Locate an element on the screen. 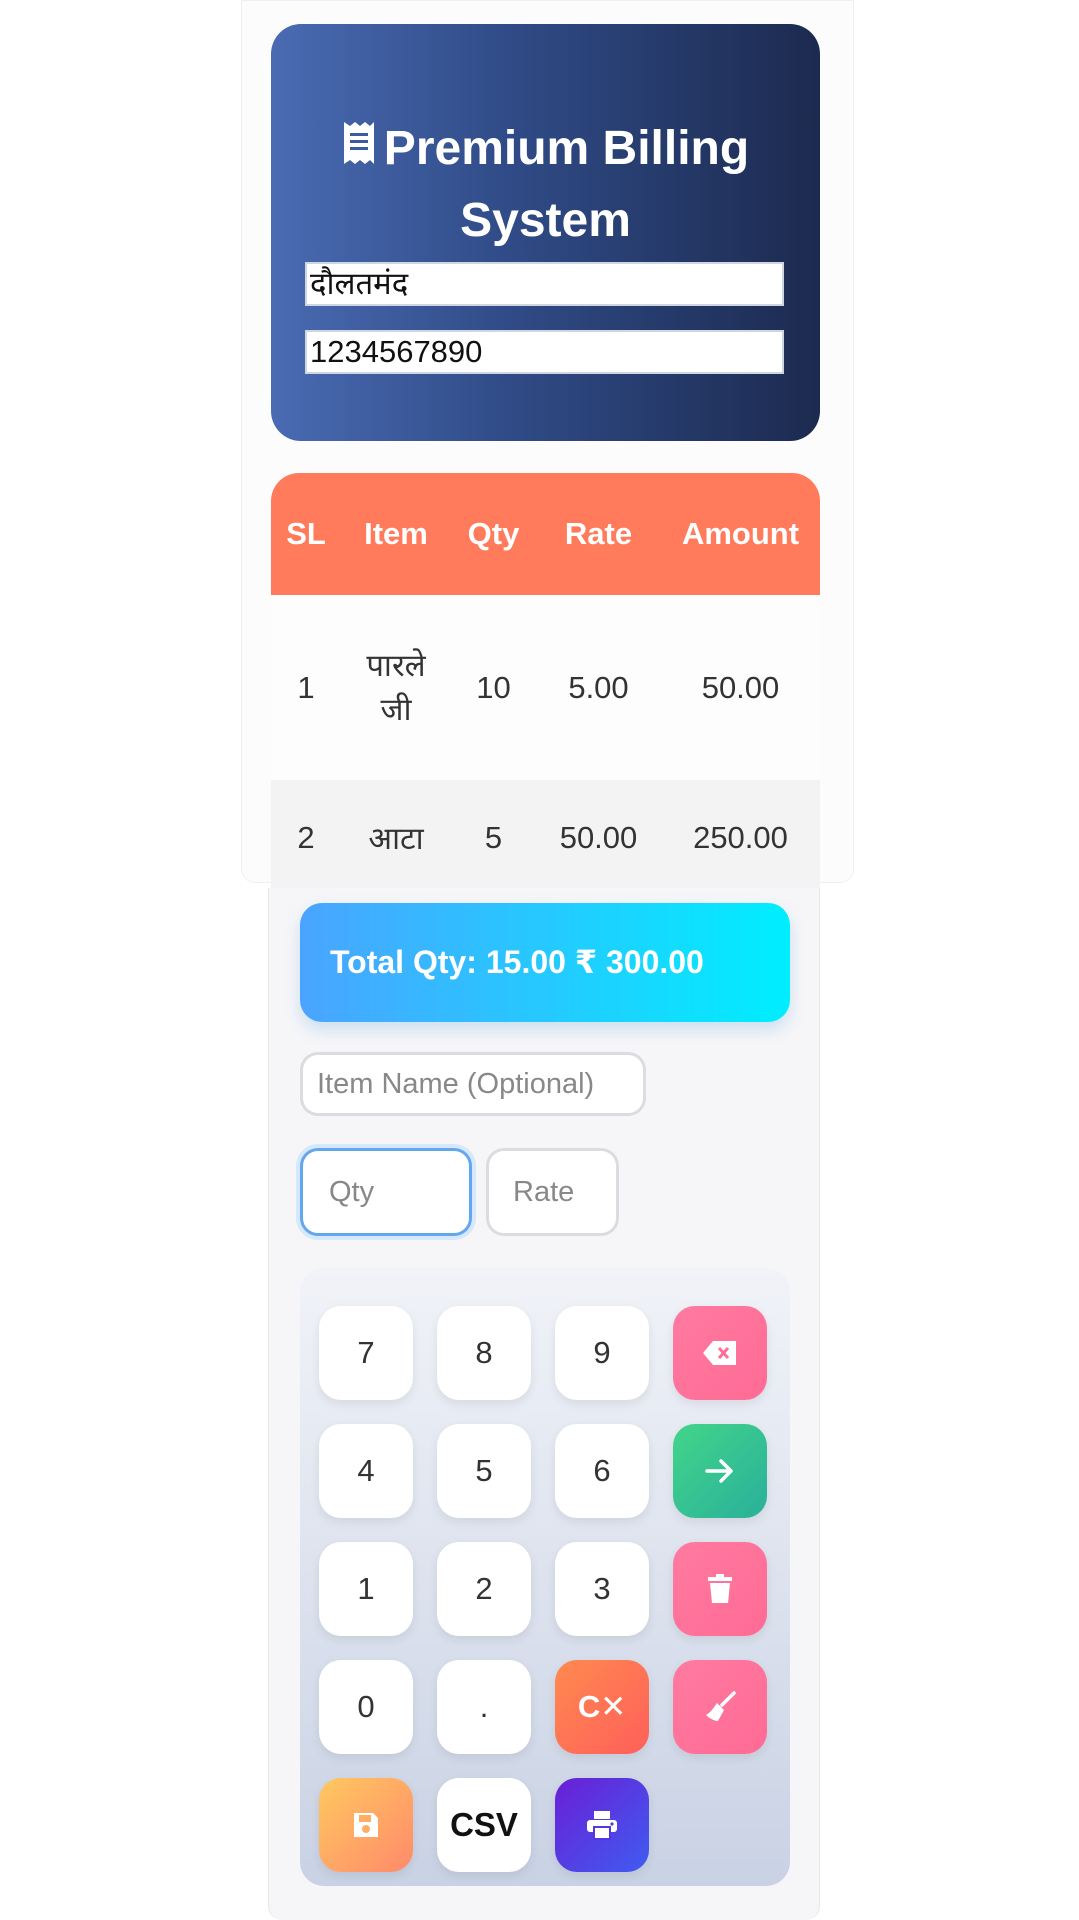 The image size is (1079, 1920). column-header-rate: Rate is located at coordinates (598, 534).